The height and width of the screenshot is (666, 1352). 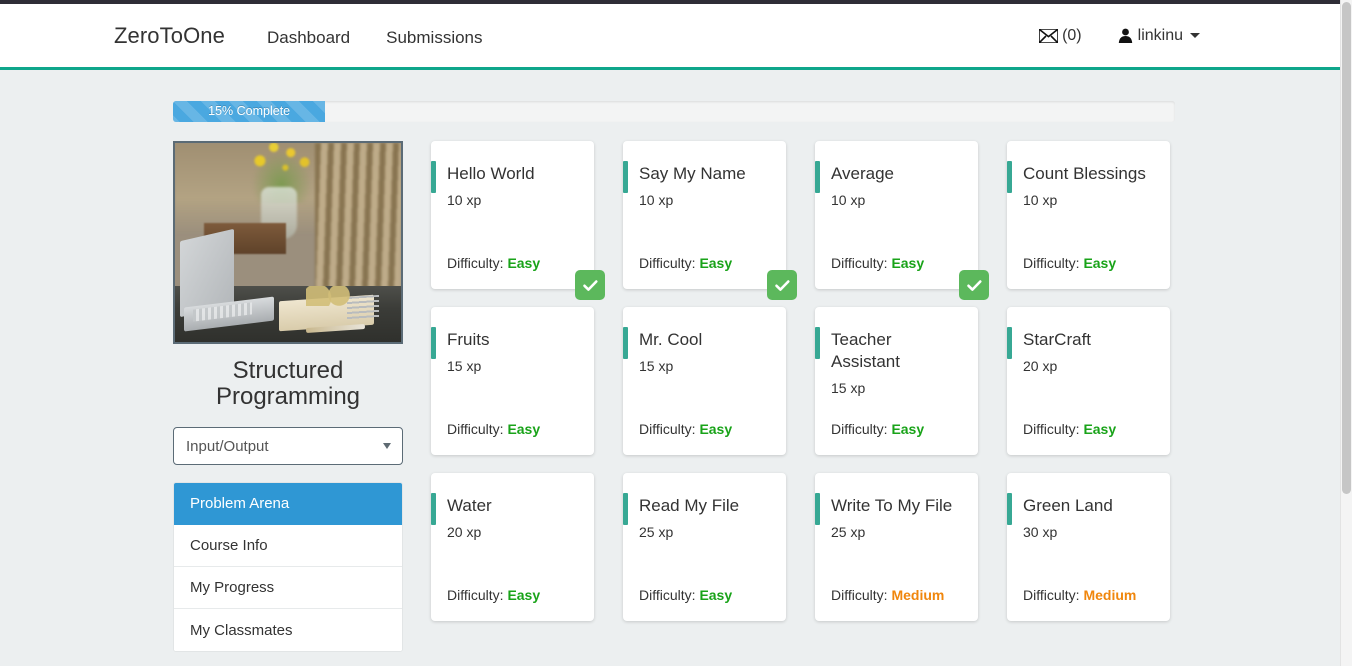 What do you see at coordinates (865, 350) in the screenshot?
I see `problem-title: Teacher Assistant` at bounding box center [865, 350].